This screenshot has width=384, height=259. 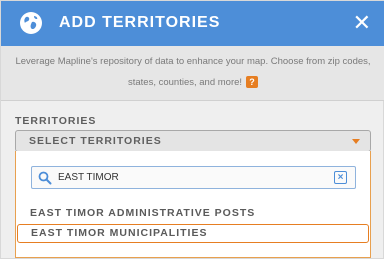 I want to click on option-east-timor-municipalities: EAST TIMOR MUNICIPALITIES, so click(x=193, y=233).